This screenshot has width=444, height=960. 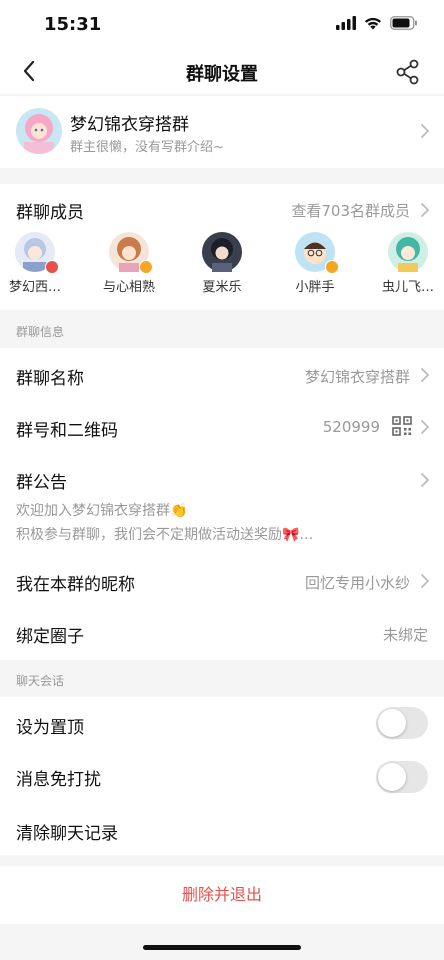 What do you see at coordinates (222, 426) in the screenshot?
I see `group-id-row: 群号和二维码 520999` at bounding box center [222, 426].